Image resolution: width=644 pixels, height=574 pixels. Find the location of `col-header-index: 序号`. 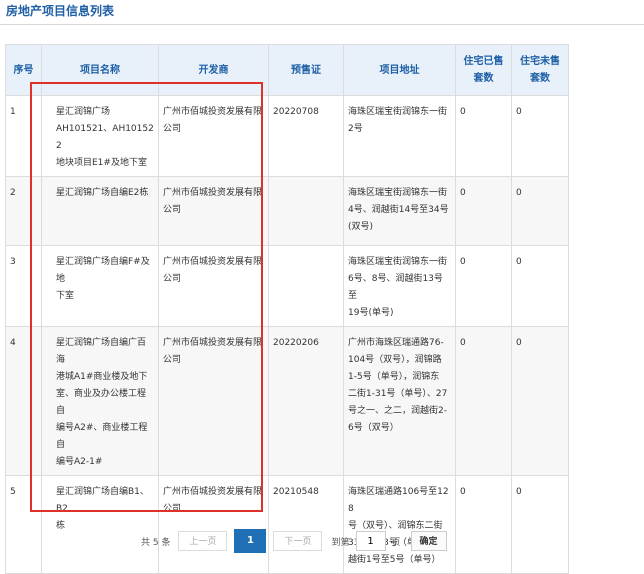

col-header-index: 序号 is located at coordinates (23, 70).